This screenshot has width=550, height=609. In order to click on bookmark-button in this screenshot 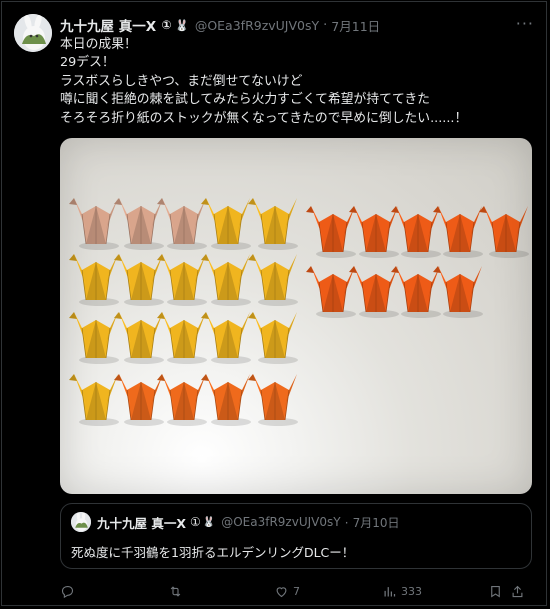, I will do `click(495, 591)`.